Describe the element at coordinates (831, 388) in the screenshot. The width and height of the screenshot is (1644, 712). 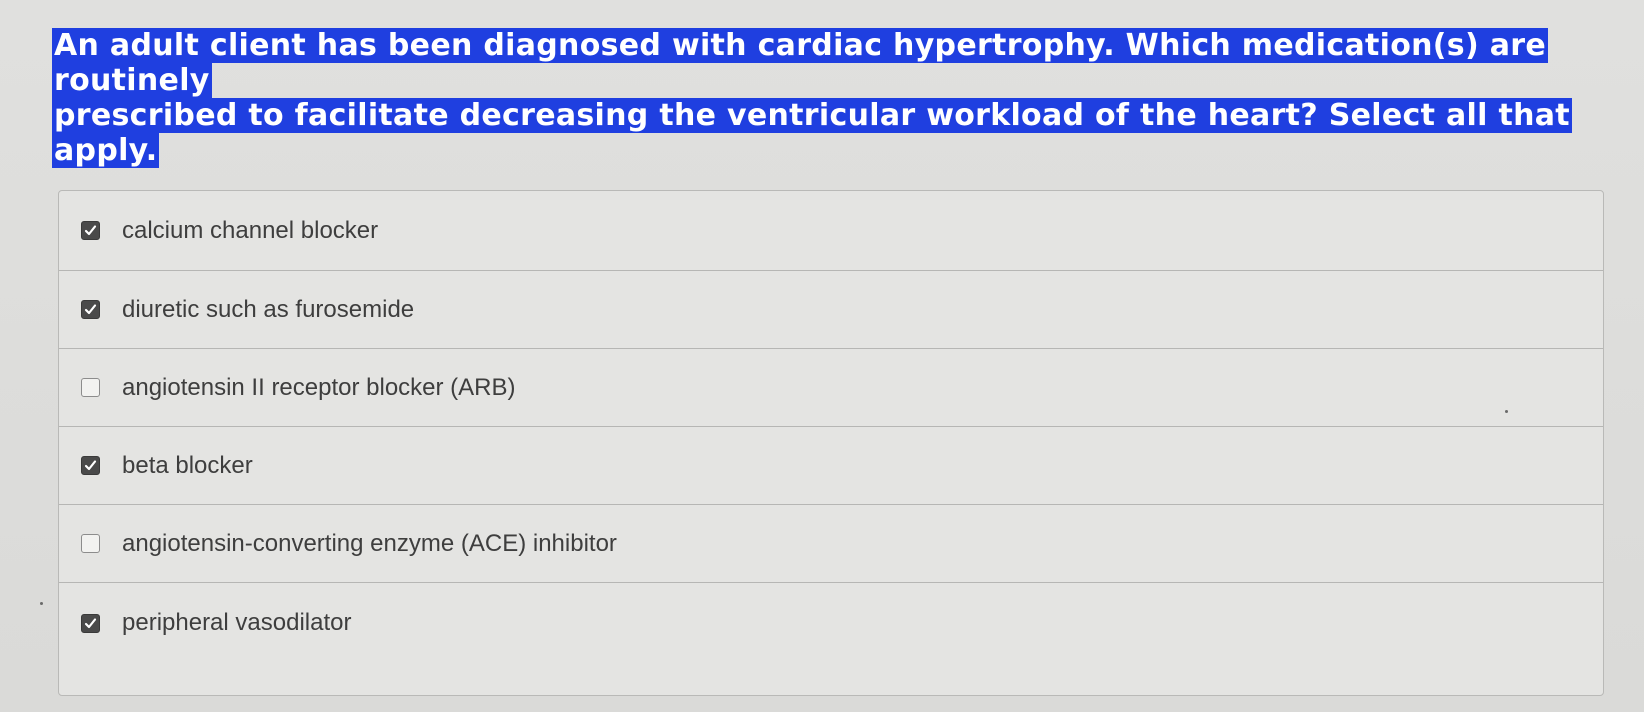
I see `option-arb: angiotensin II receptor blocker (ARB)` at that location.